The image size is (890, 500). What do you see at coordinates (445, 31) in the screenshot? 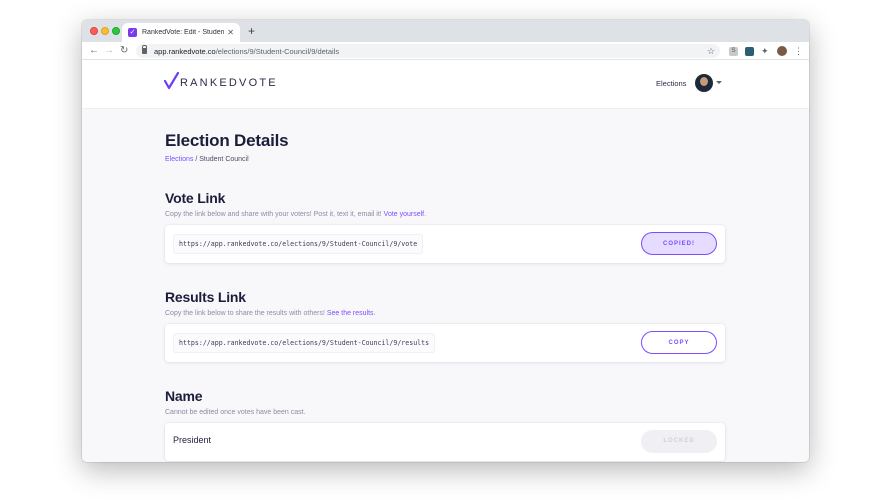
I see `tab-strip: ✓ RankedVote: Edit - Student Co ✕ +` at bounding box center [445, 31].